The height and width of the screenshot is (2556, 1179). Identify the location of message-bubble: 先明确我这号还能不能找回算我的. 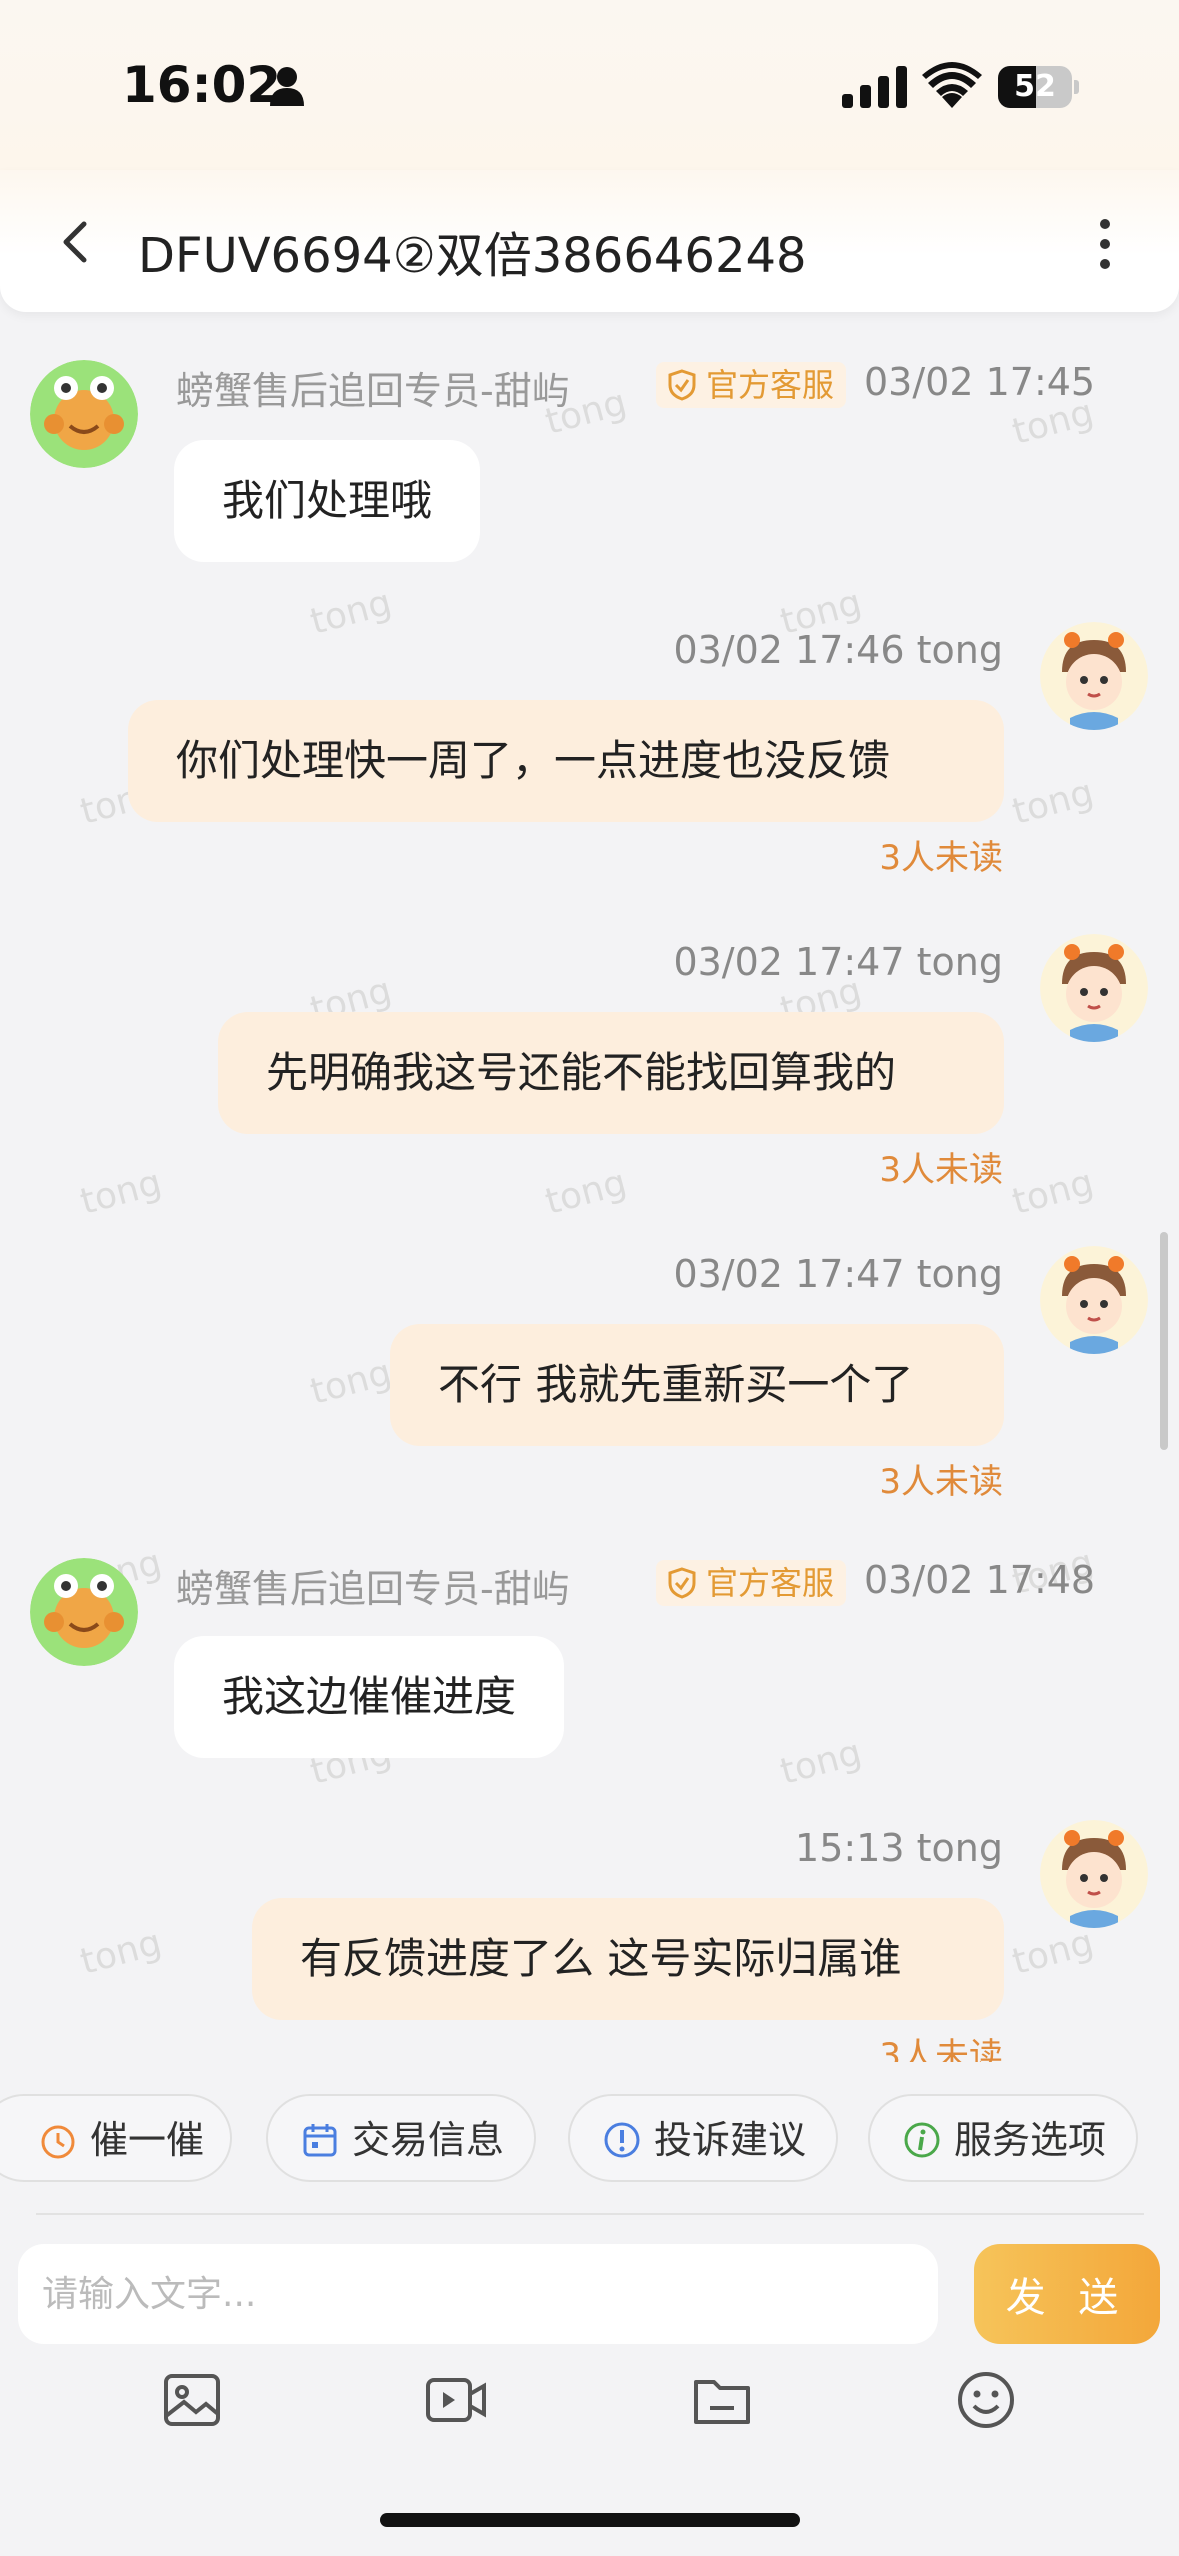
(611, 1073).